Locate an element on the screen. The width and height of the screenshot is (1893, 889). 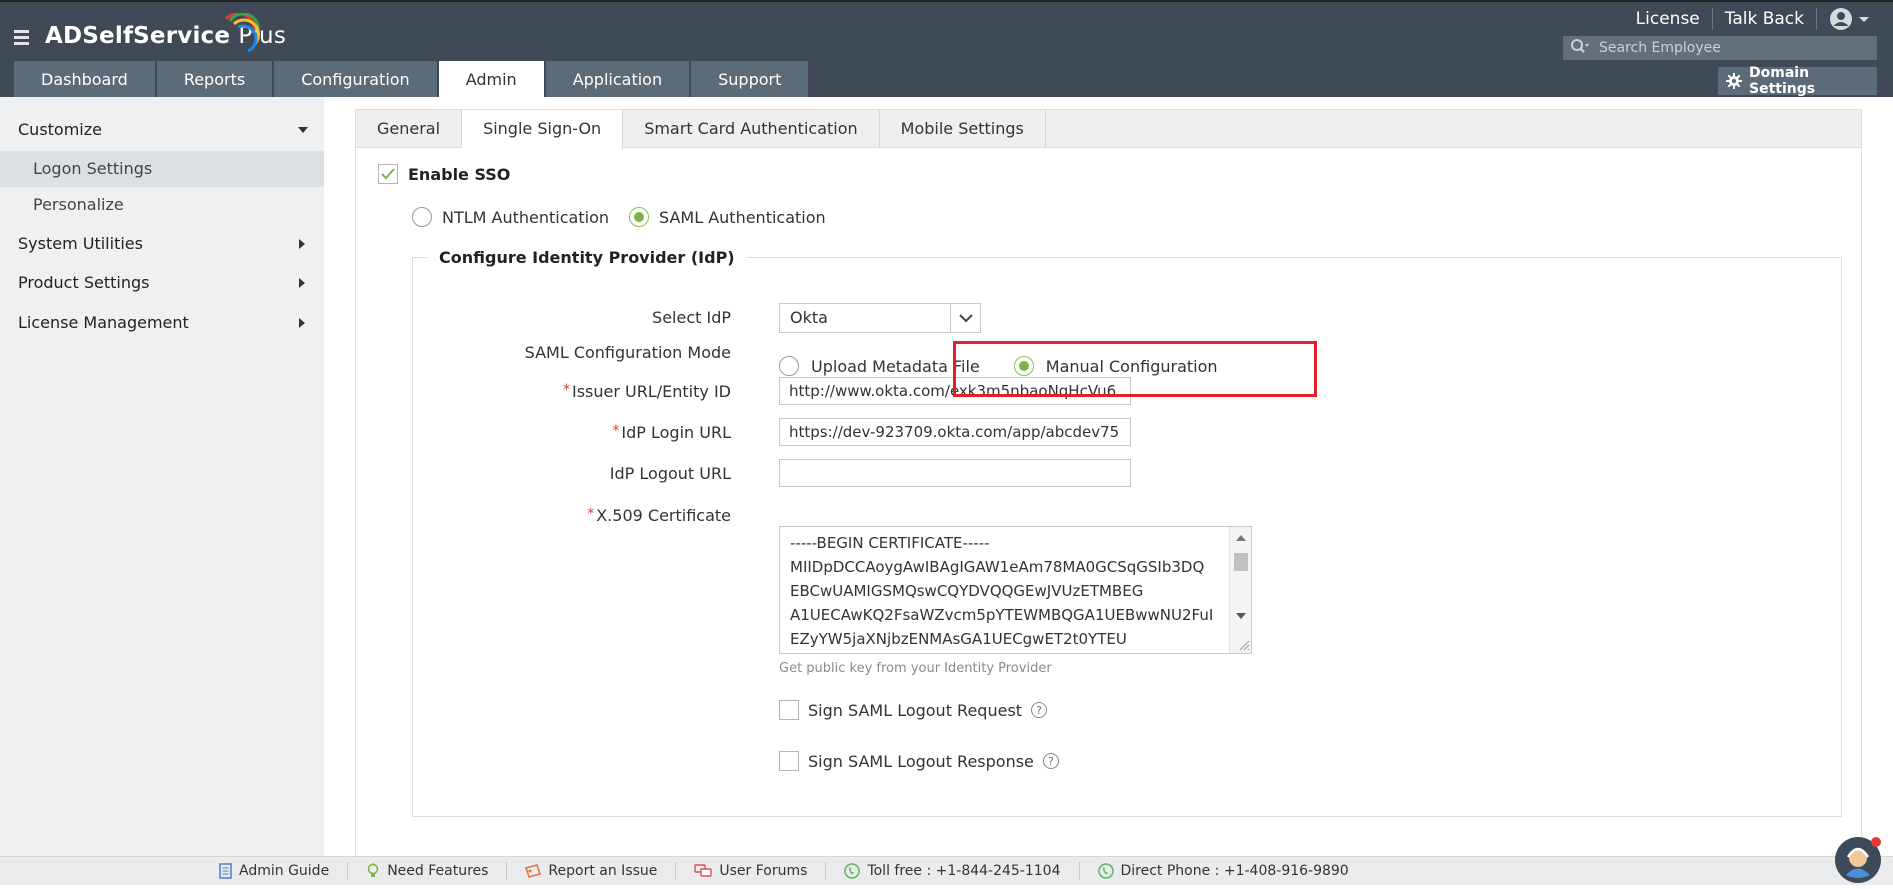
need-features-link: Need Features is located at coordinates (437, 871).